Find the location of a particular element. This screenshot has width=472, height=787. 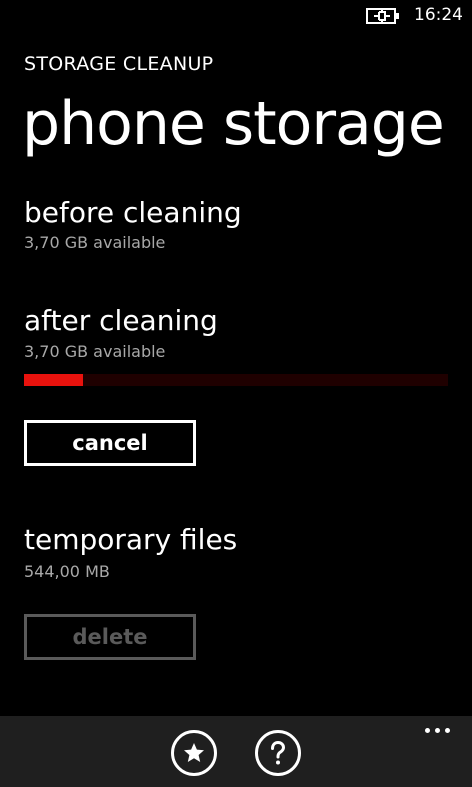

help-icon is located at coordinates (278, 752).